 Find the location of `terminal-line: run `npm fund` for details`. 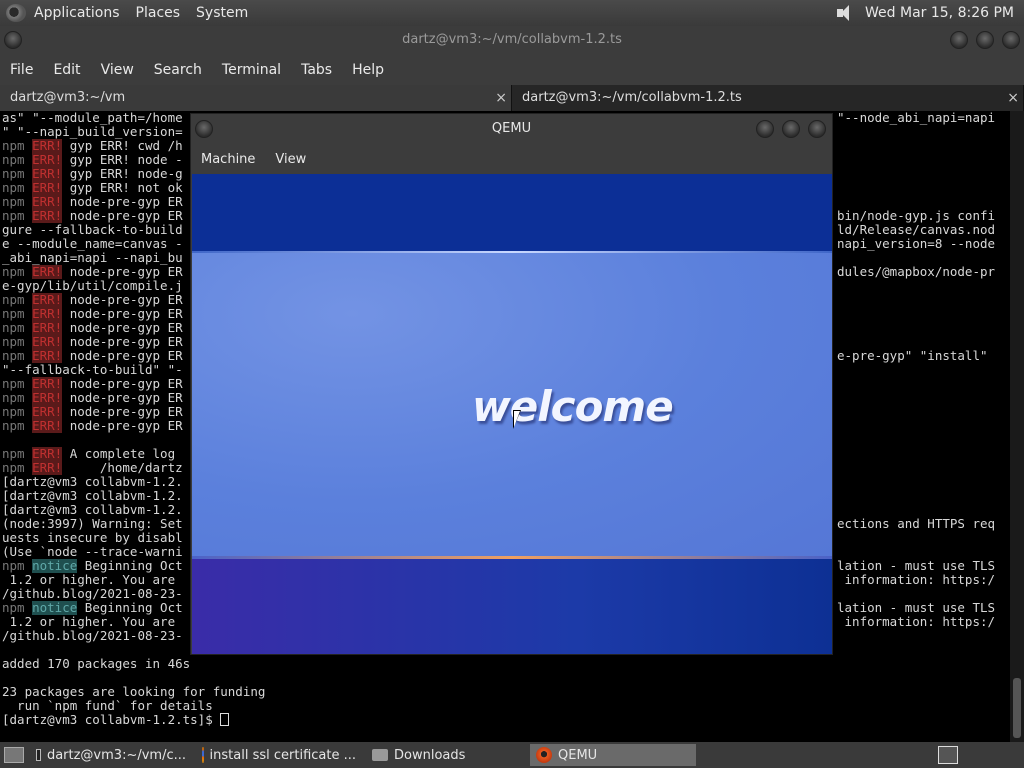

terminal-line: run `npm fund` for details is located at coordinates (506, 706).